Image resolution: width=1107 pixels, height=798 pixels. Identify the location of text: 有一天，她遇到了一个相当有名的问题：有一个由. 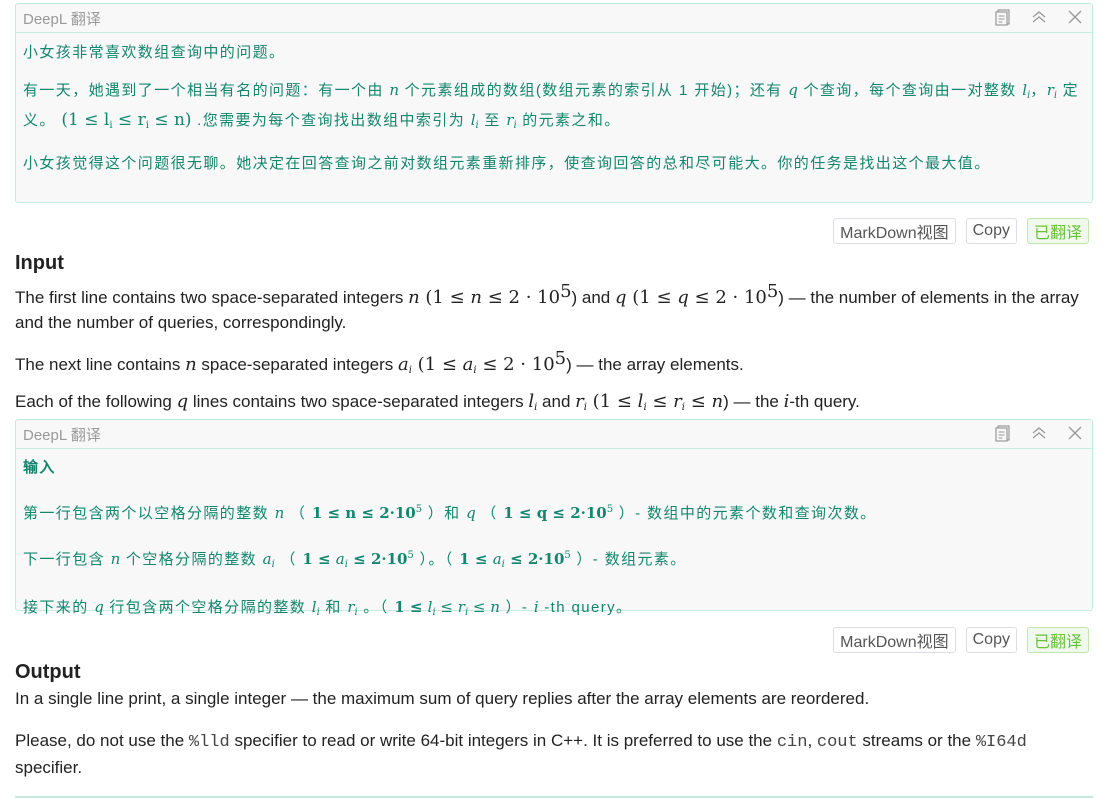
(203, 90).